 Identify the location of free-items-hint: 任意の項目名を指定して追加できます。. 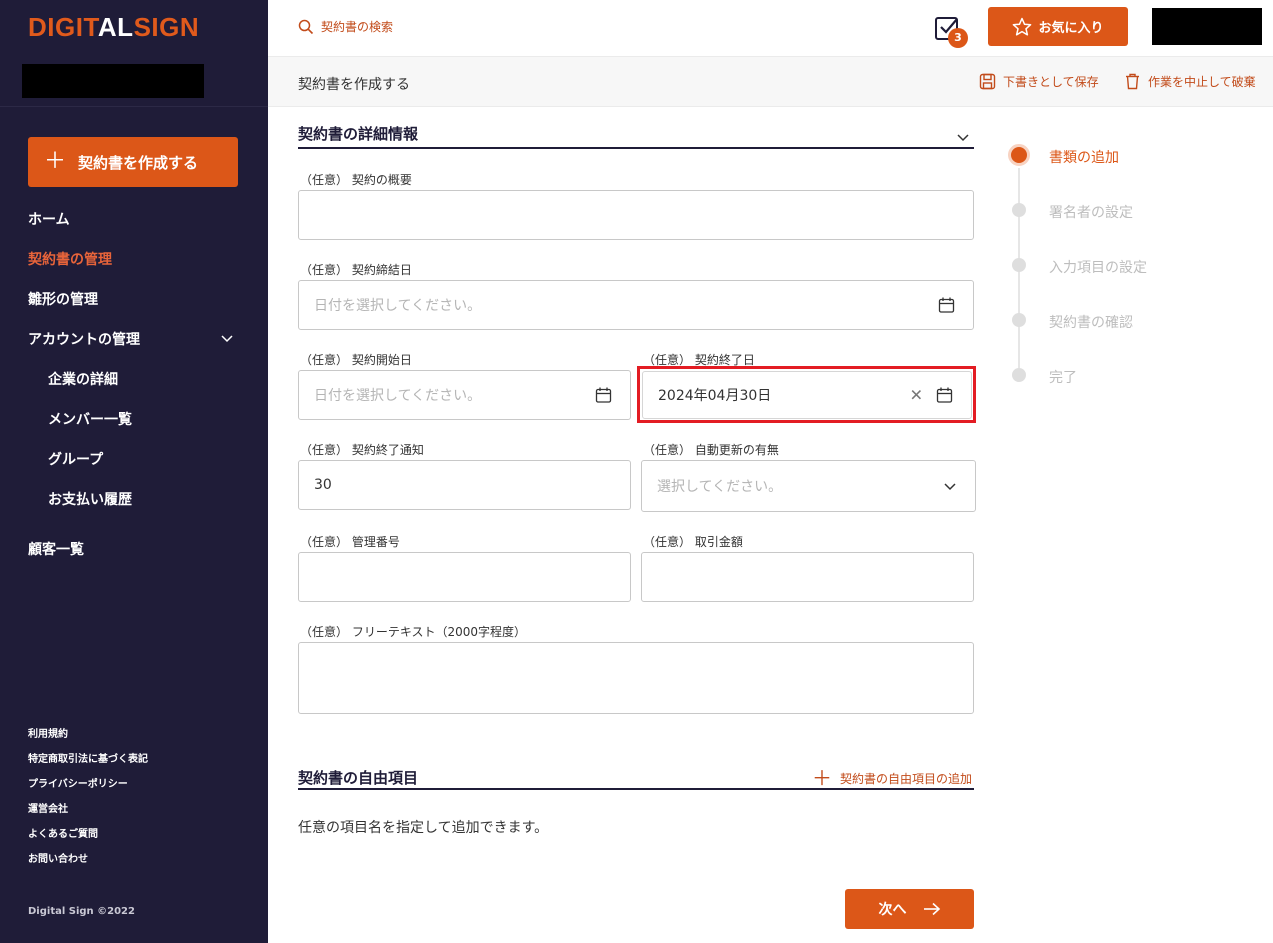
(423, 828).